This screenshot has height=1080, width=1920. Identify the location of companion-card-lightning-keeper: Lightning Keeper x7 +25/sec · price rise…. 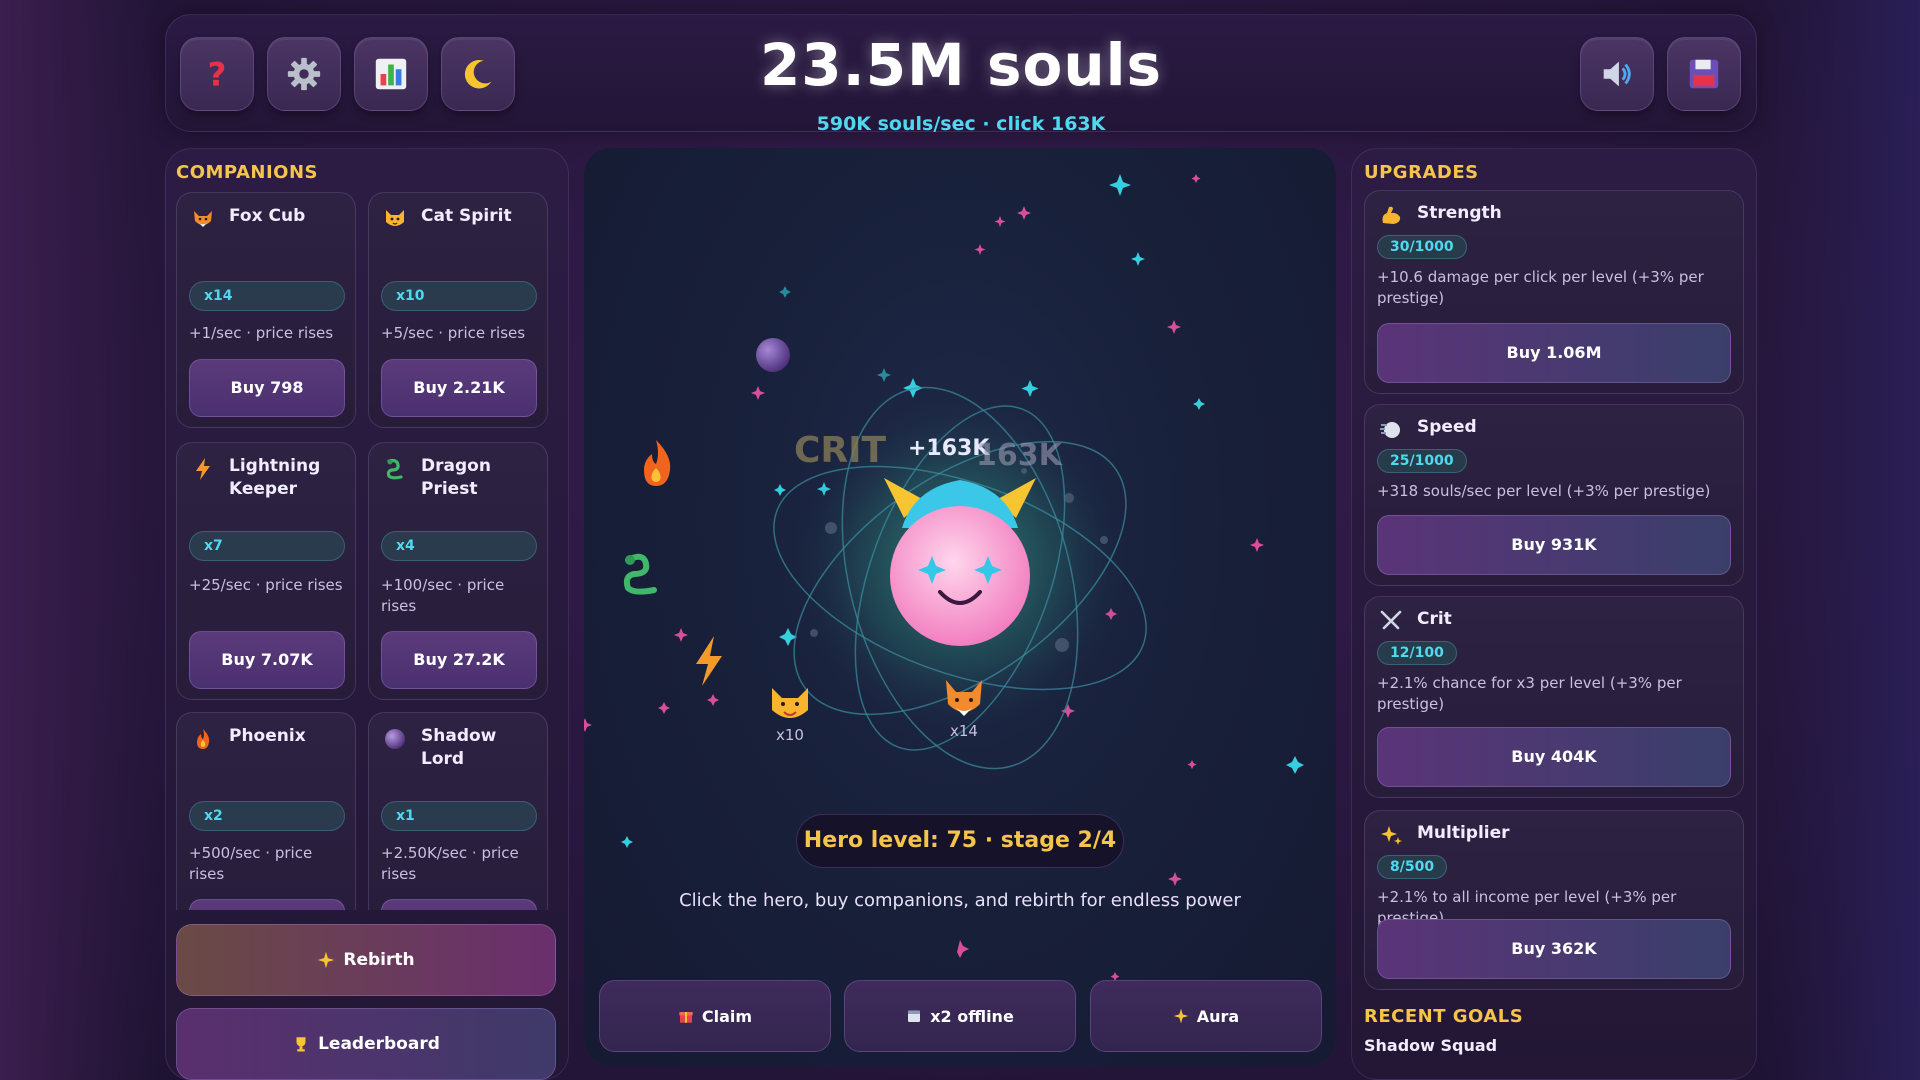
(266, 571).